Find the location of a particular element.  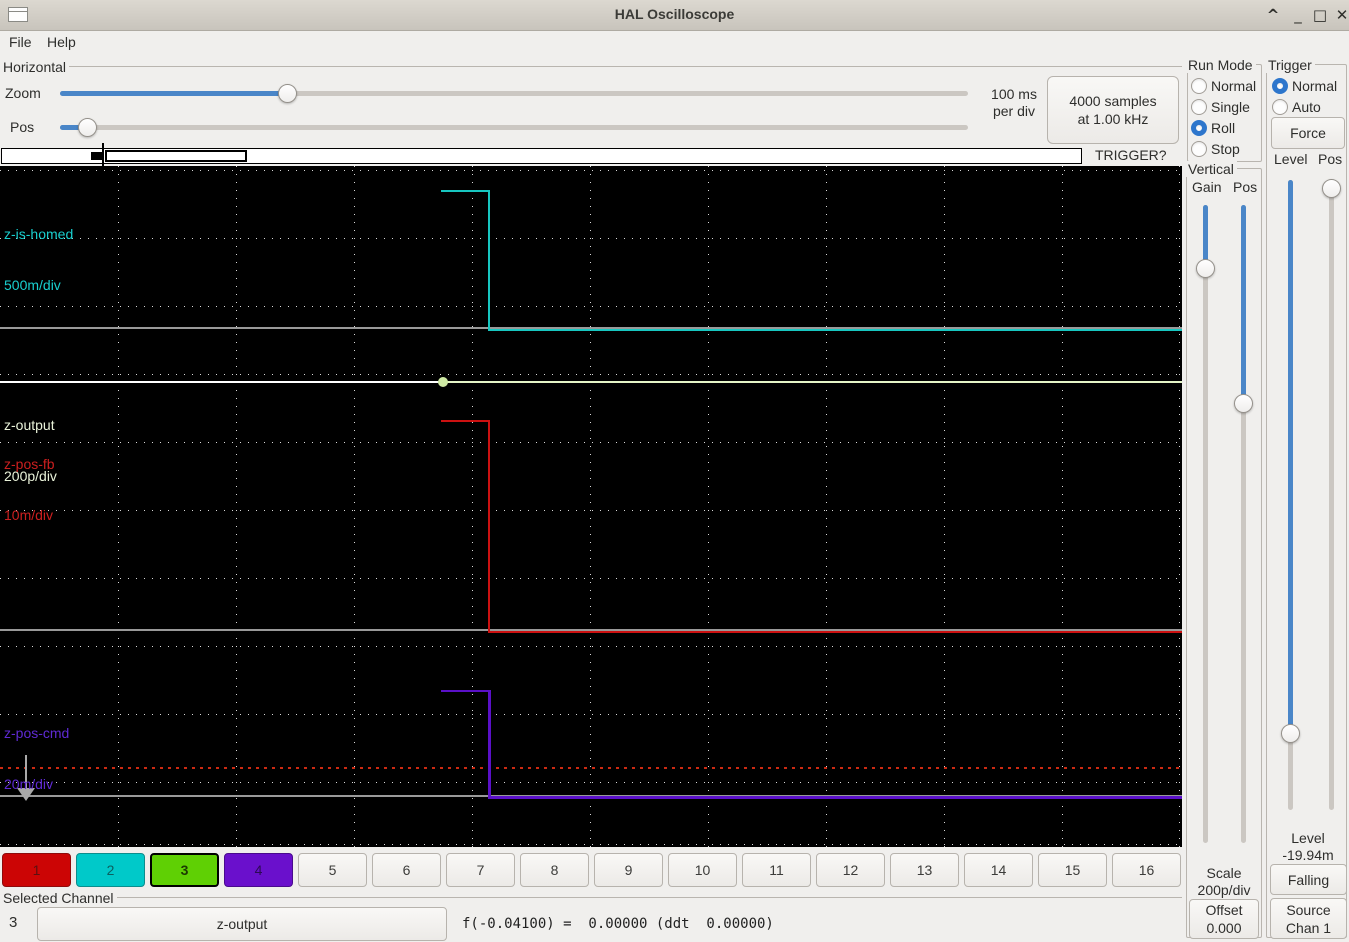

vertical-pos-slider-fill is located at coordinates (1243, 304).